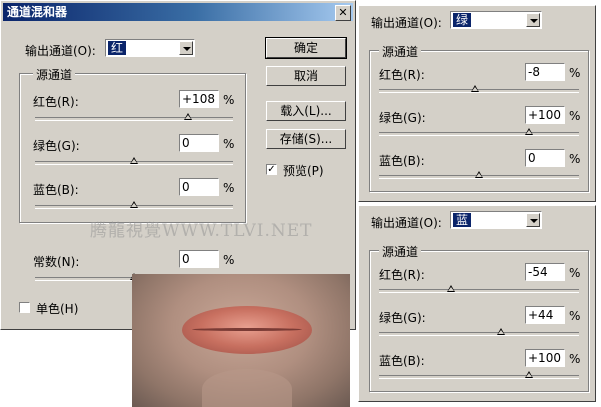  I want to click on green-input: 0, so click(199, 143).